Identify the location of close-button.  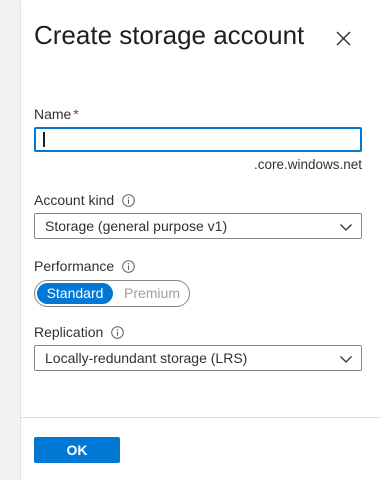
(344, 39).